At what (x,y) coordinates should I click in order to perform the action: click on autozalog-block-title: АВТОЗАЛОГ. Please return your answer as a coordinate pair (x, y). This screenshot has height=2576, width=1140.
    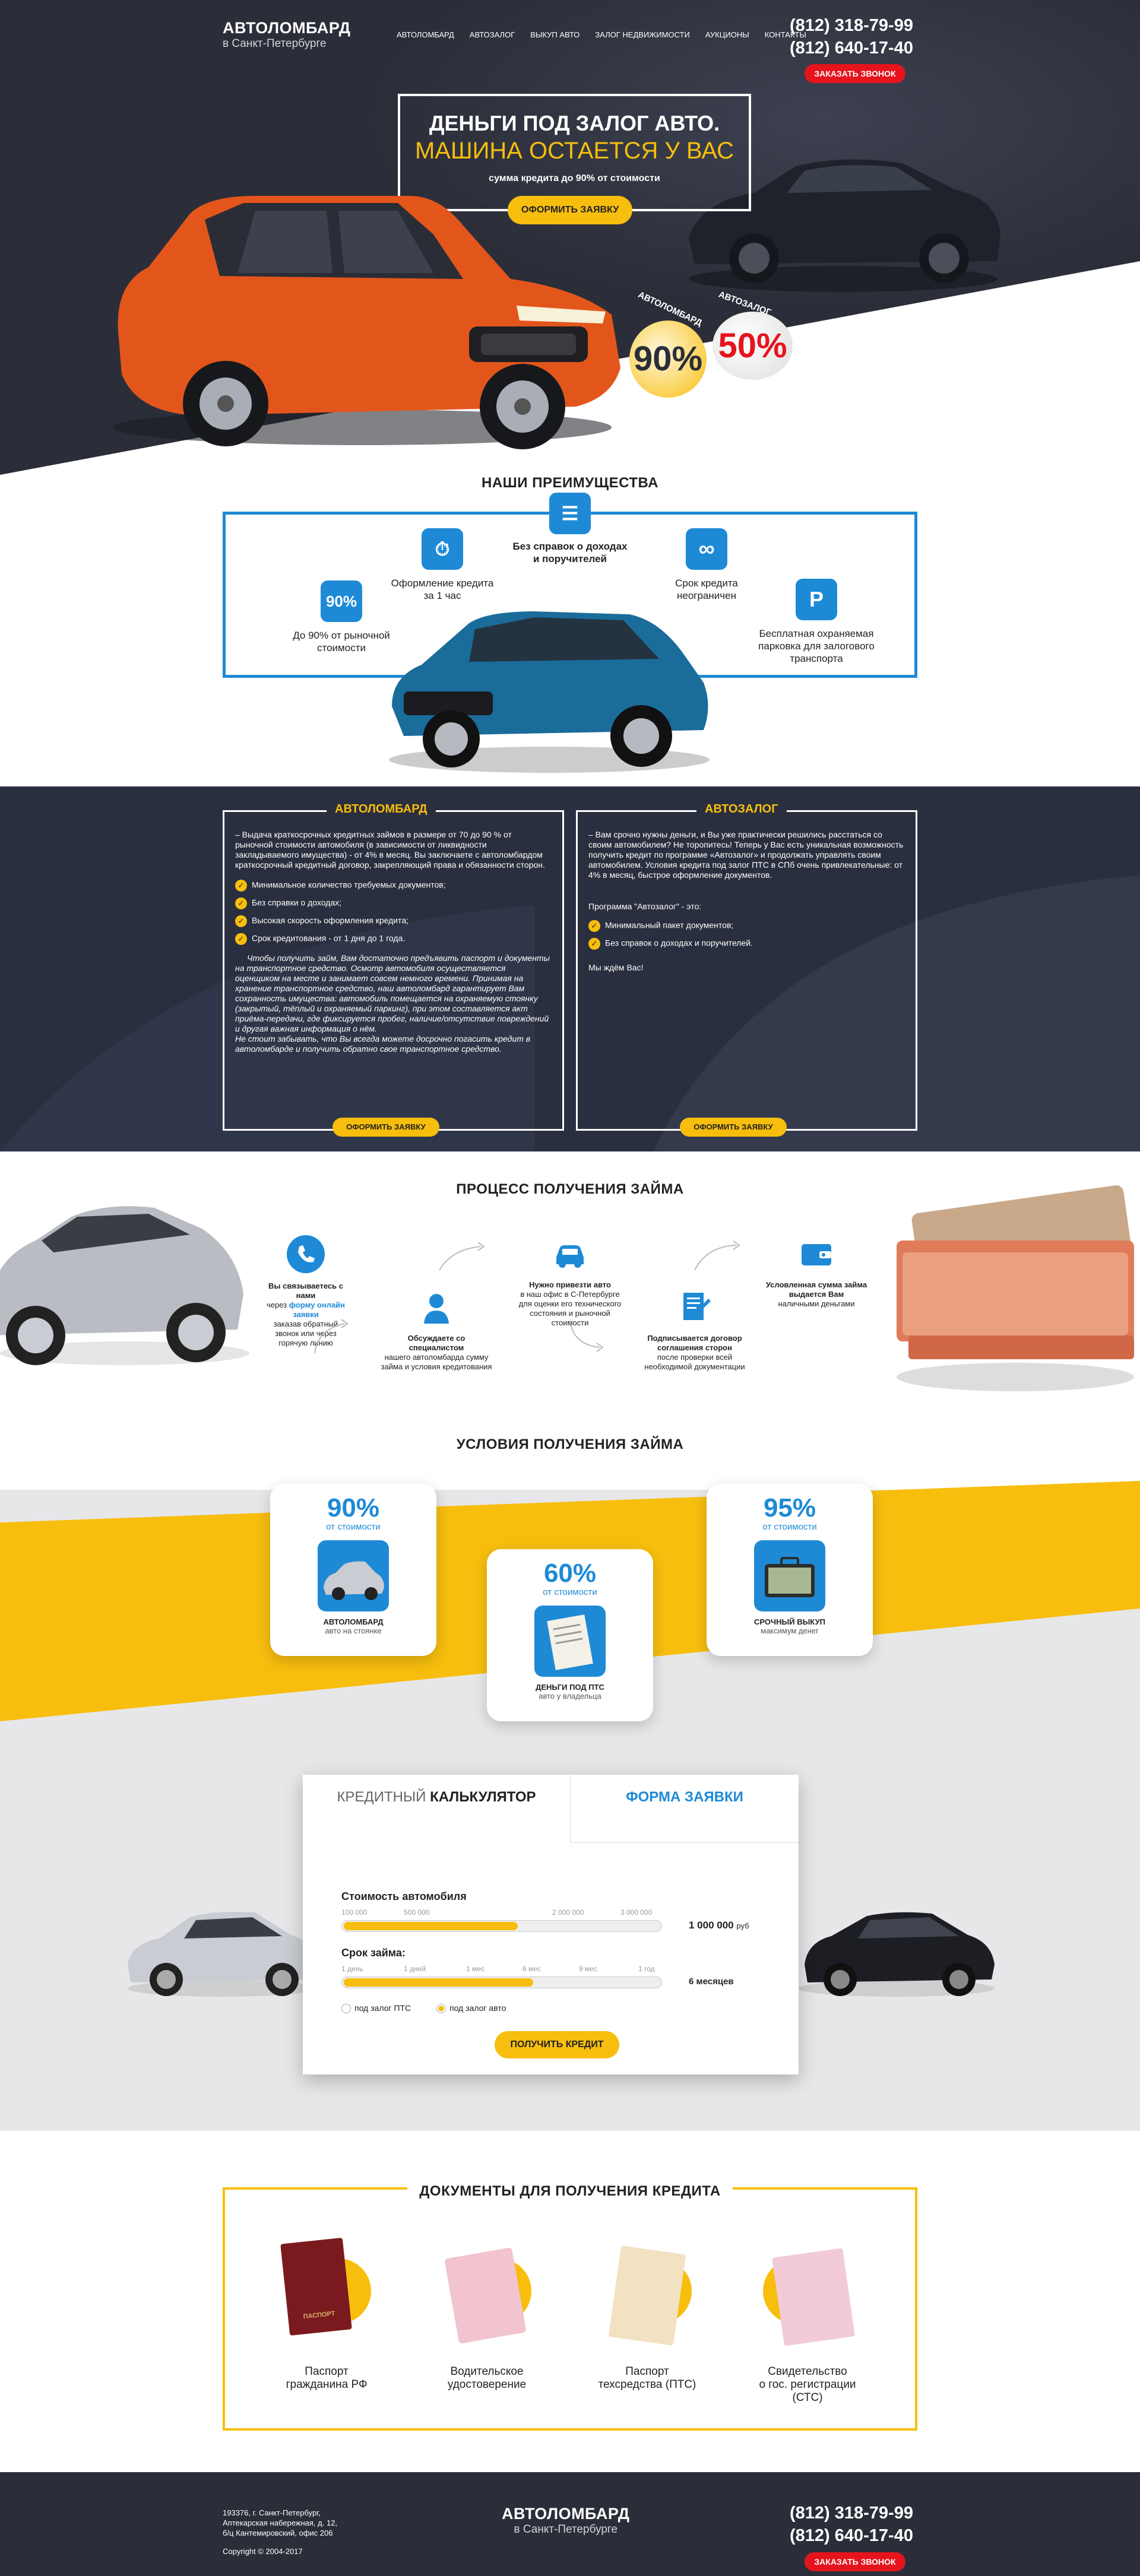
    Looking at the image, I should click on (741, 809).